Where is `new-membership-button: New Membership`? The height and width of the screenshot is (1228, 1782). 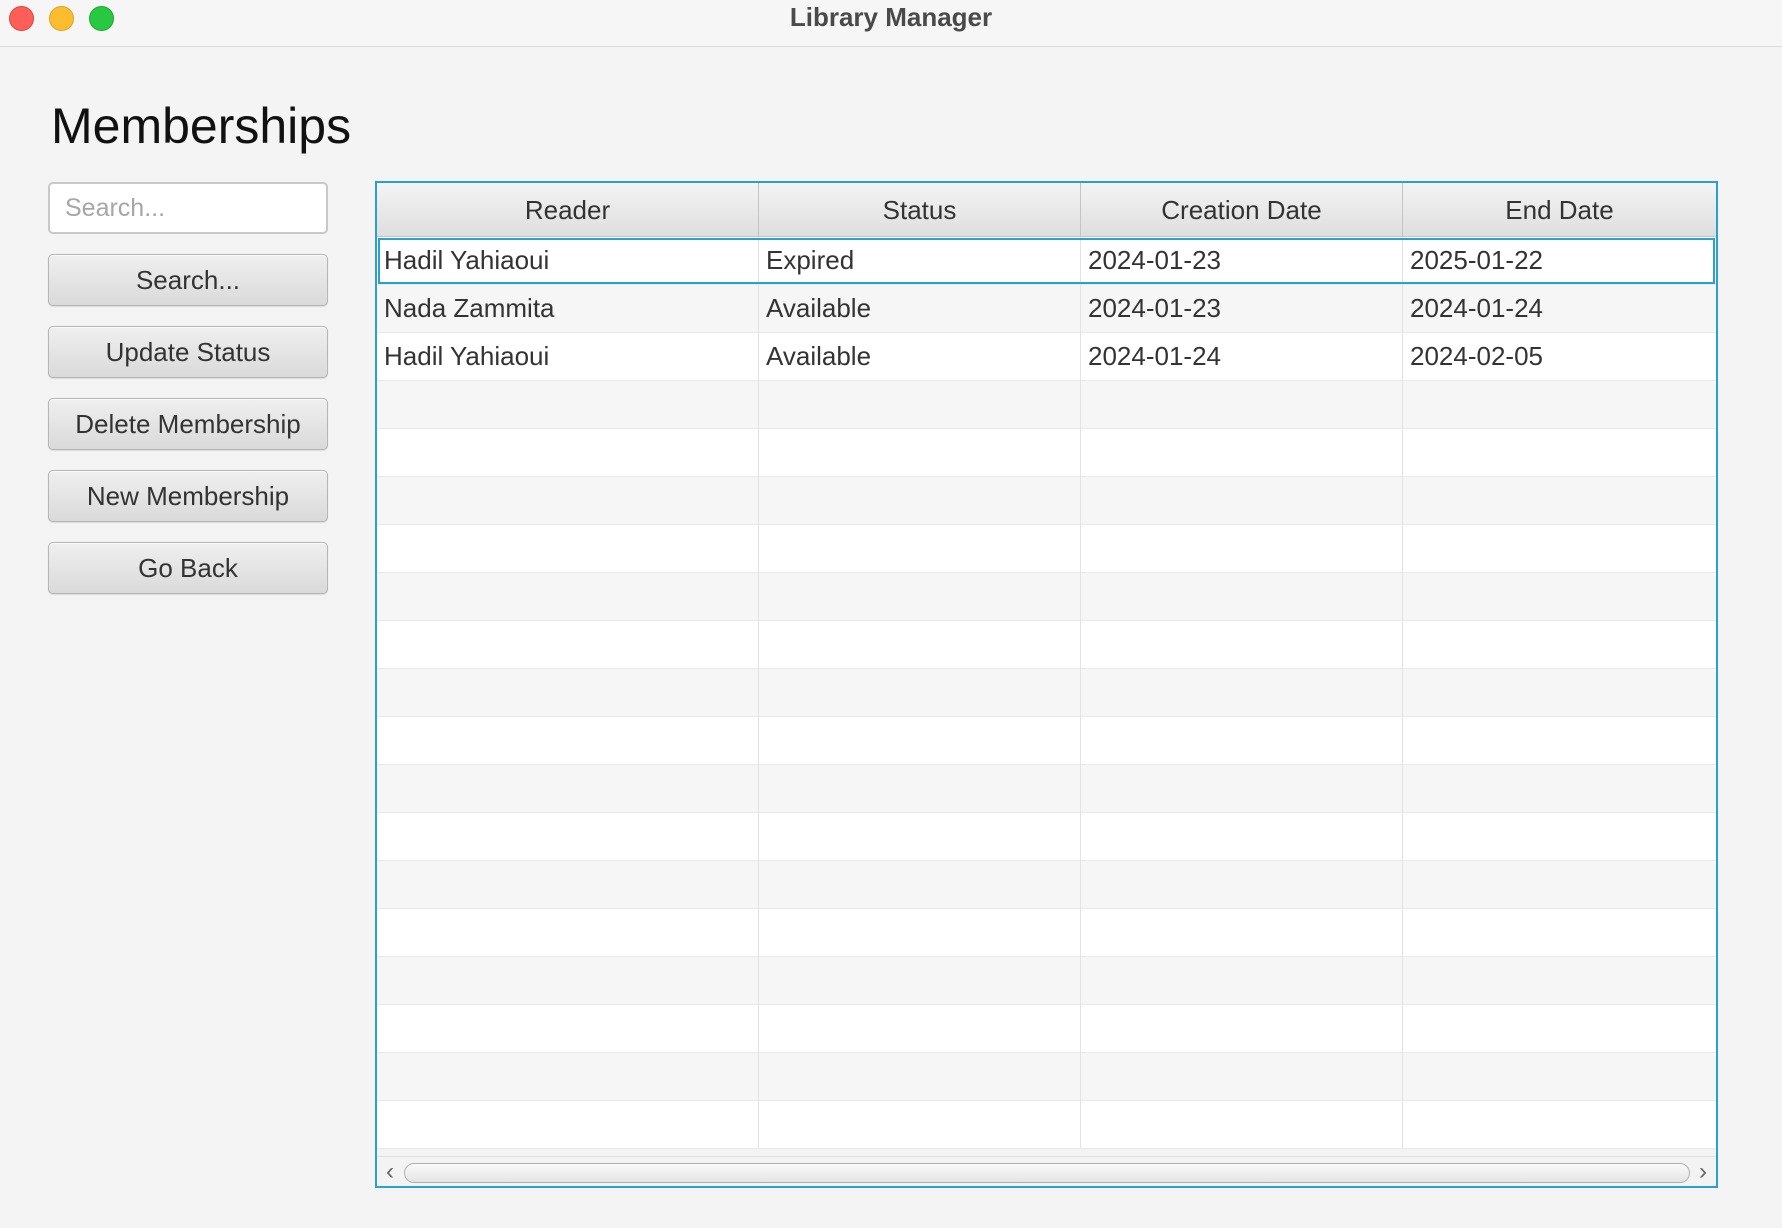 new-membership-button: New Membership is located at coordinates (188, 496).